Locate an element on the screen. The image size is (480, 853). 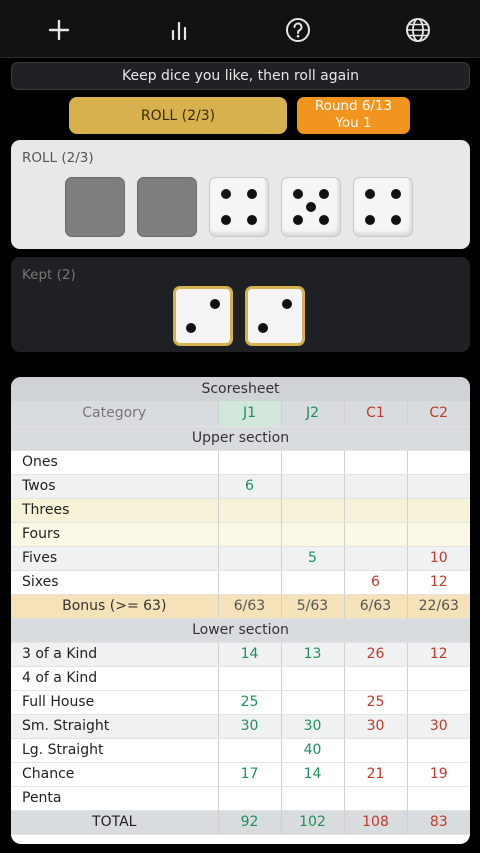
score-row: Chance 17 14 21 19 is located at coordinates (240, 774).